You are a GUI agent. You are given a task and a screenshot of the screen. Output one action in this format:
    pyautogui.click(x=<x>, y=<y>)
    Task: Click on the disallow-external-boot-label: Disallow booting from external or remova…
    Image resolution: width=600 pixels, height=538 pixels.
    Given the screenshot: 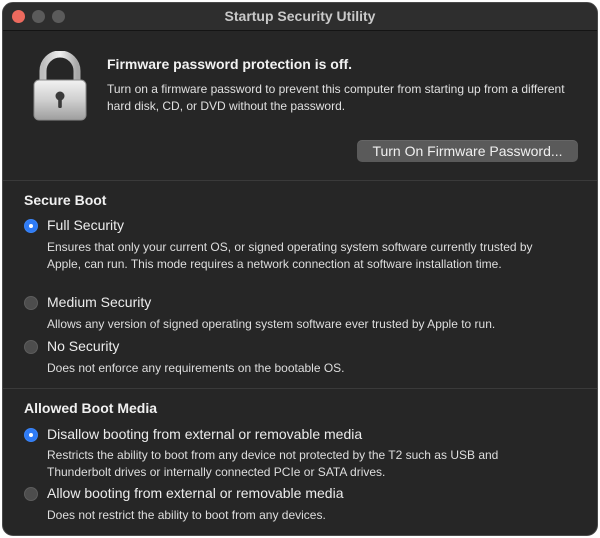 What is the action you would take?
    pyautogui.click(x=204, y=434)
    